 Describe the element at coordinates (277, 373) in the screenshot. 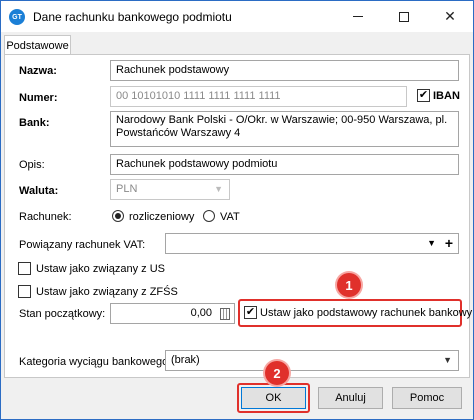

I see `annotation-badge-2: 2` at that location.